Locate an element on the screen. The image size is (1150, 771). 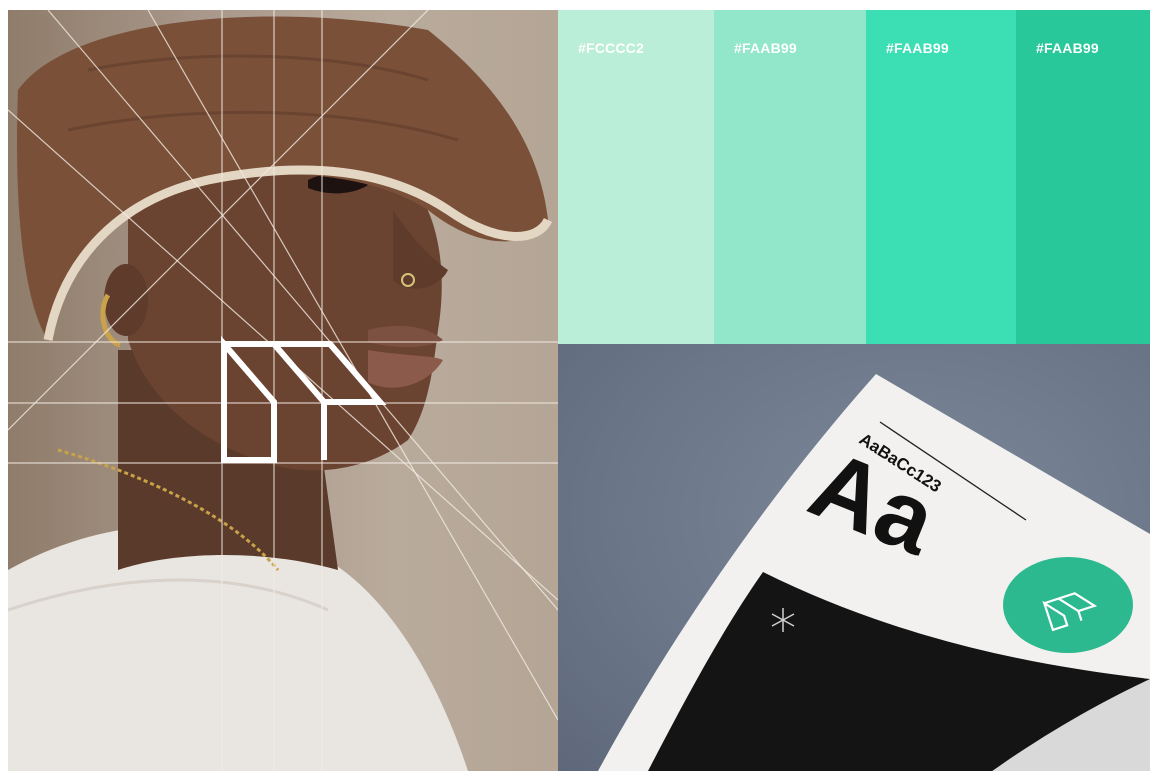
swatch-hex-label: #FCCCC2 is located at coordinates (611, 48).